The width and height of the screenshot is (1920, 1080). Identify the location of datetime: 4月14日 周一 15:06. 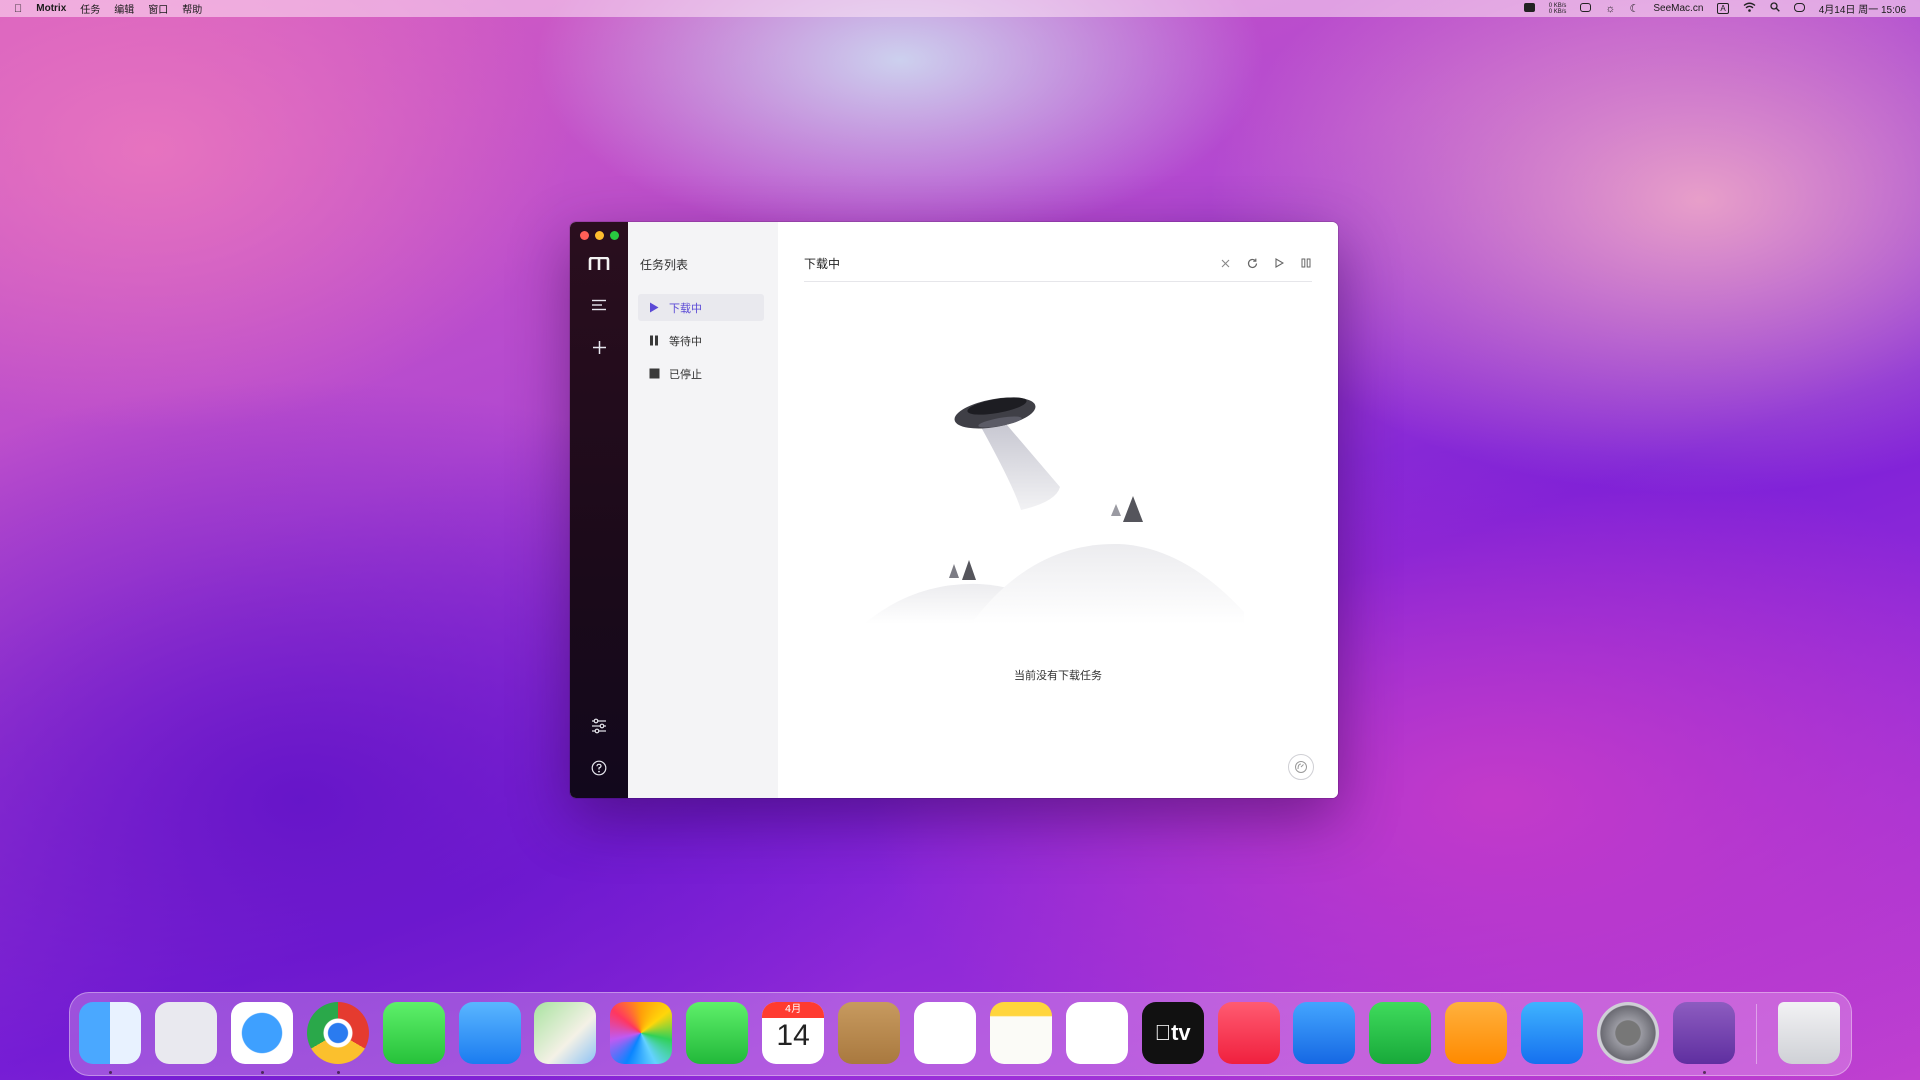
(1862, 8).